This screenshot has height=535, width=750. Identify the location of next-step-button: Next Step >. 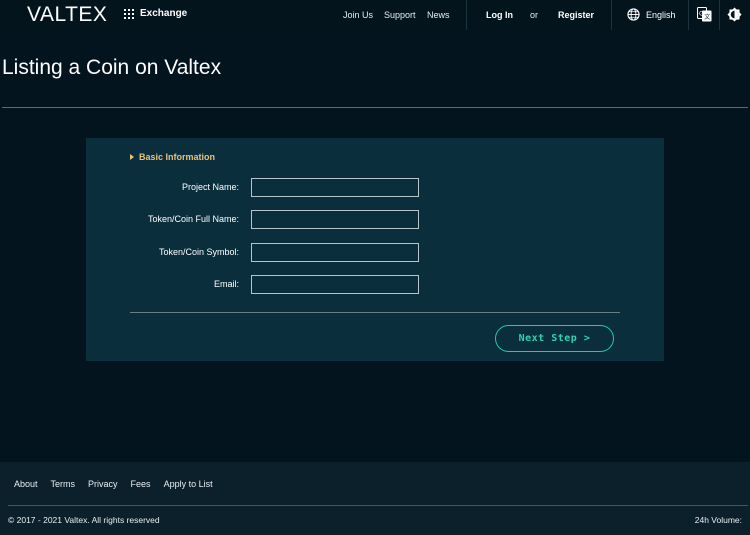
(554, 338).